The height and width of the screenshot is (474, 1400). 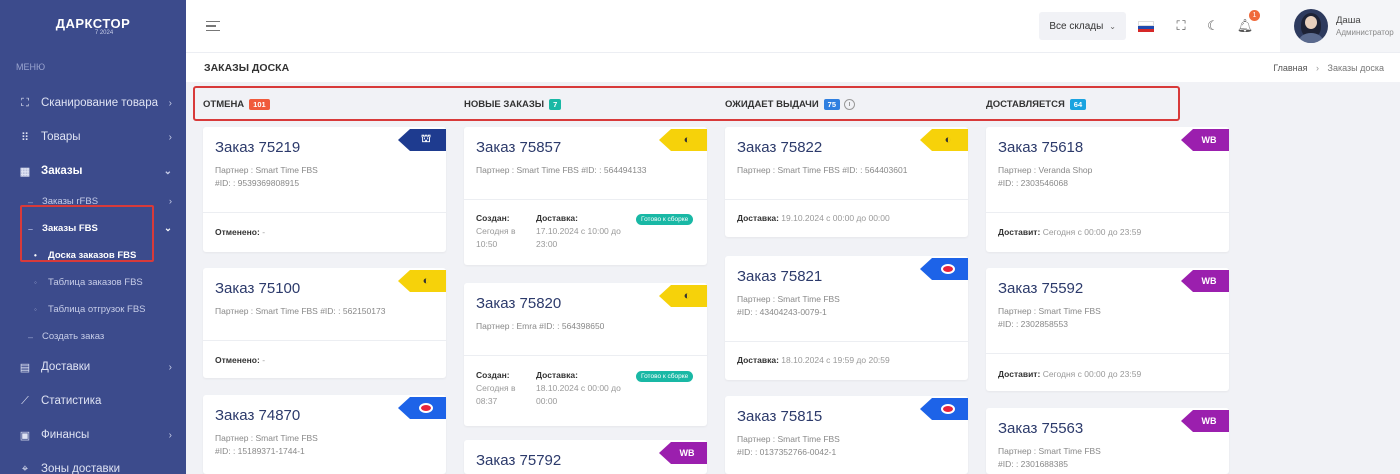 I want to click on sidebar-item-label: Создать заказ, so click(x=73, y=336).